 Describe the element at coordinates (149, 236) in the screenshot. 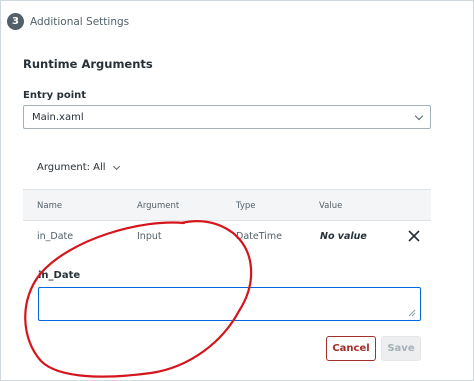

I see `row-argument: Input` at that location.